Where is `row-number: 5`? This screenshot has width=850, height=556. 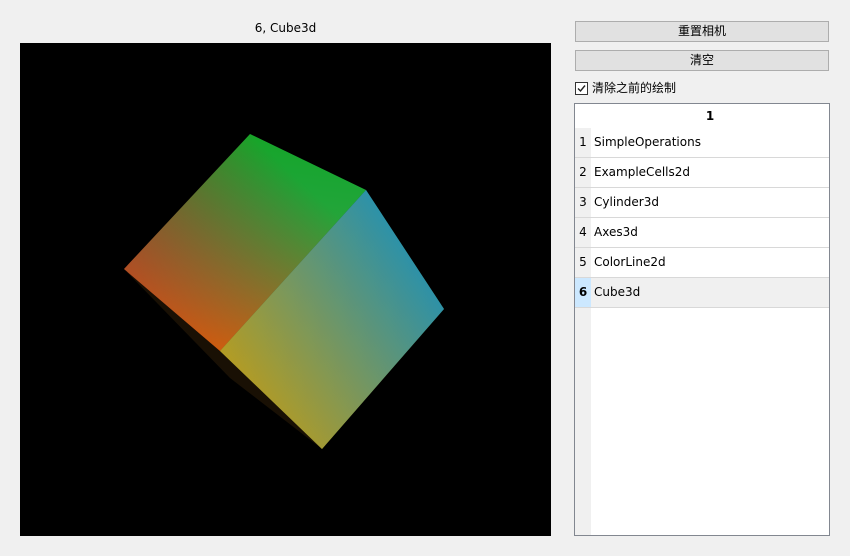 row-number: 5 is located at coordinates (583, 262).